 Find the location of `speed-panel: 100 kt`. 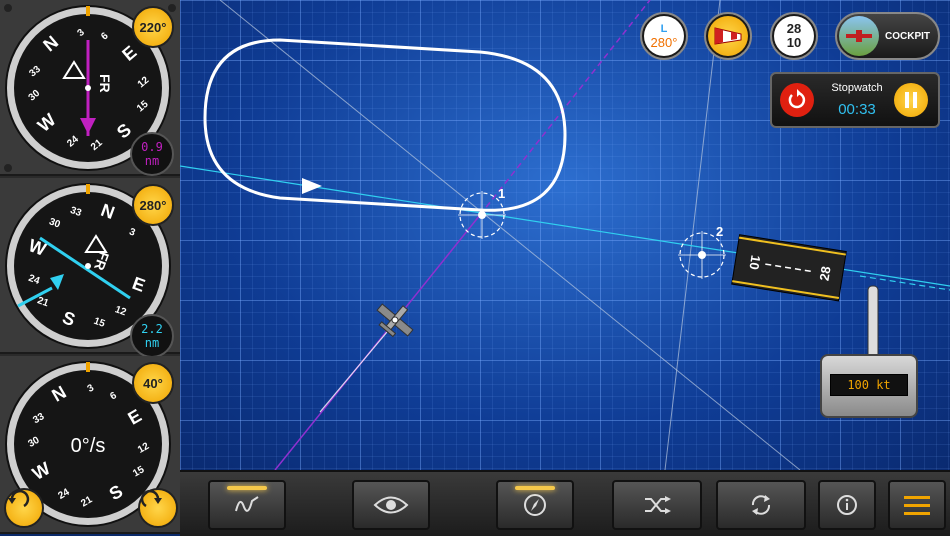

speed-panel: 100 kt is located at coordinates (869, 386).